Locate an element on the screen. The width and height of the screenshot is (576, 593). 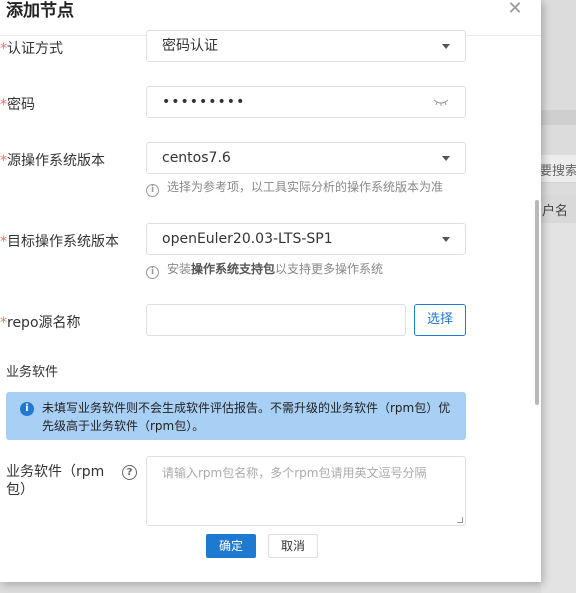
background-search-area: 要搜索 is located at coordinates (557, 169).